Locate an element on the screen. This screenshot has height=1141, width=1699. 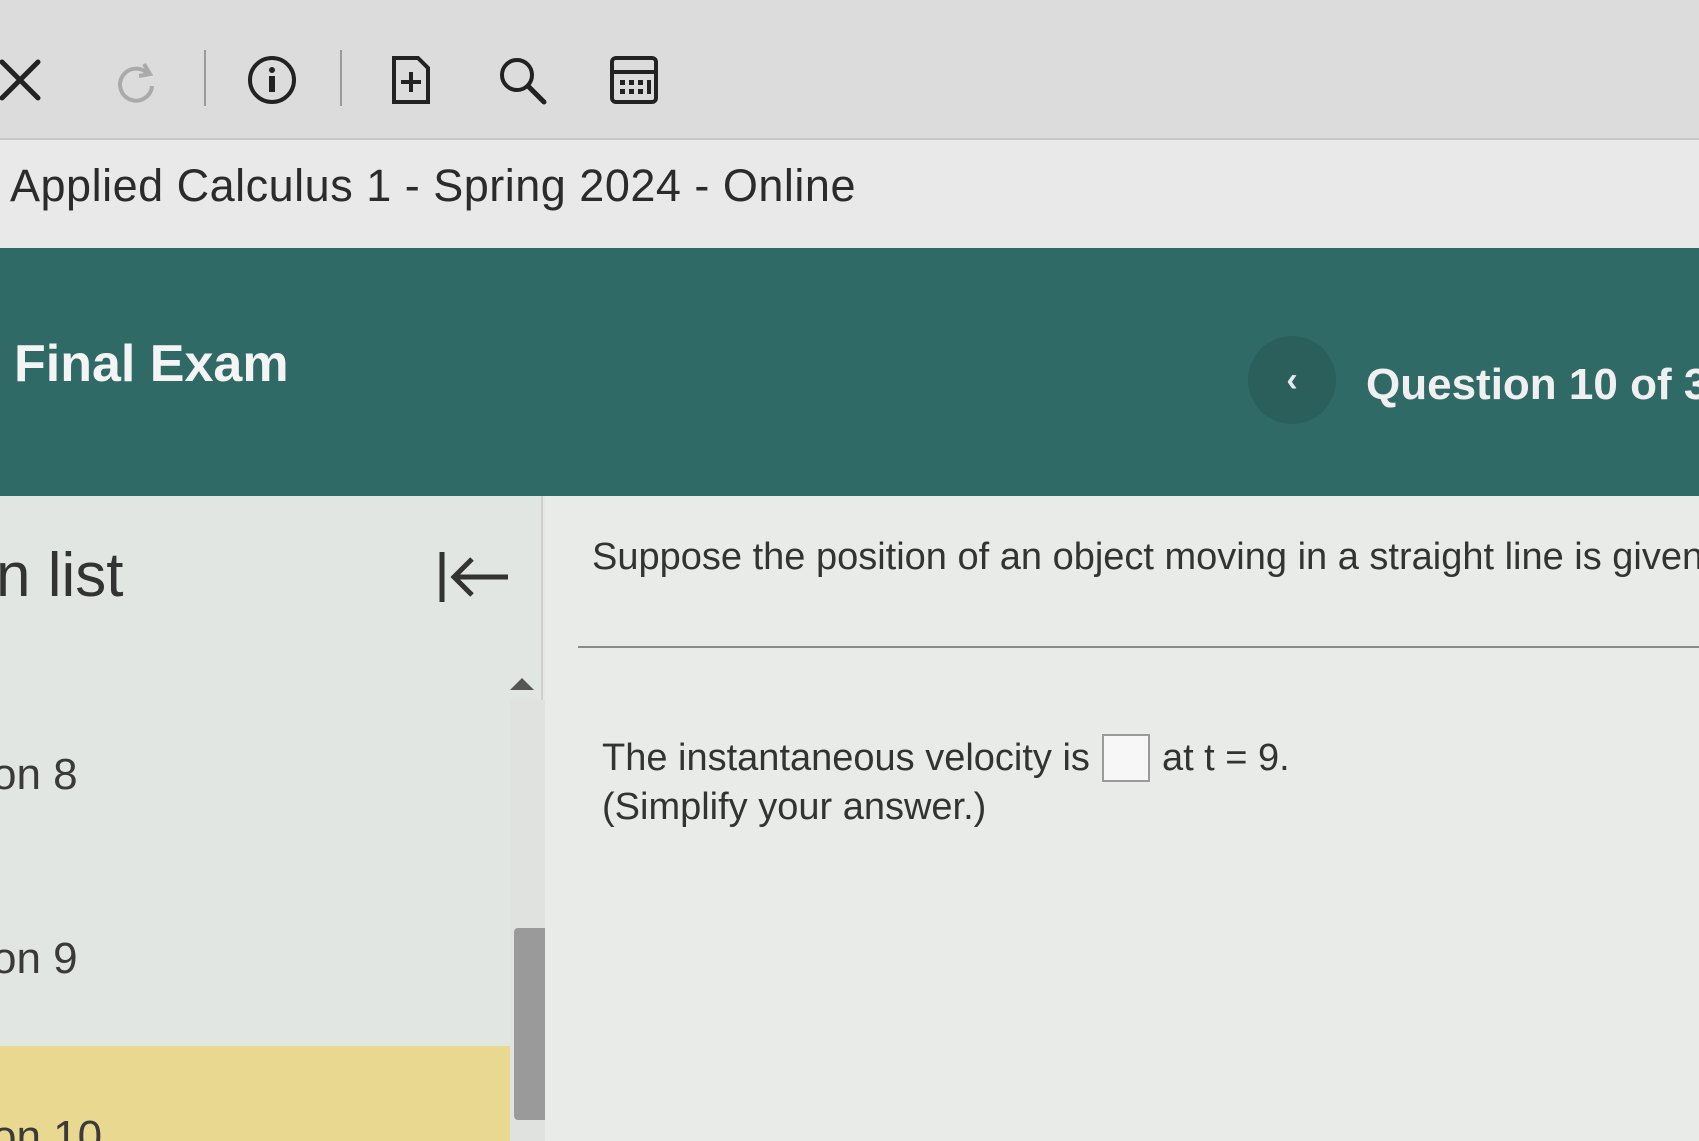
answer-hint: (Simplify your answer.) is located at coordinates (794, 807).